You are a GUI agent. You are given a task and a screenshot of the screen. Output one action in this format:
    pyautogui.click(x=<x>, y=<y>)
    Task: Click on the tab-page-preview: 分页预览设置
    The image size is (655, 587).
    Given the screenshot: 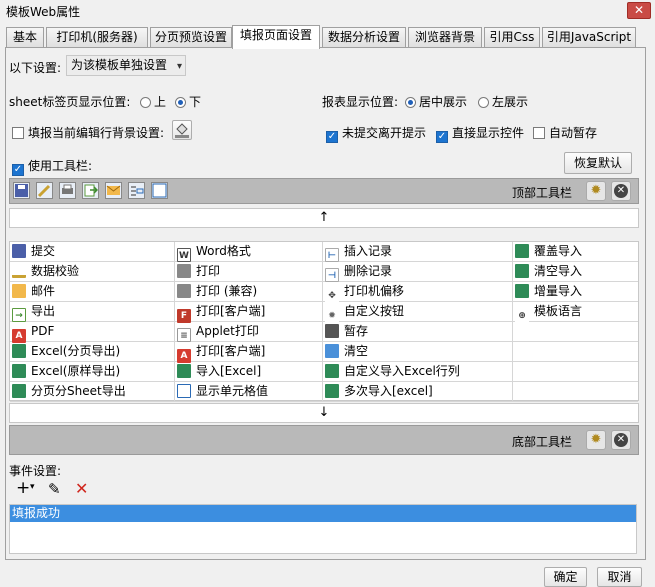 What is the action you would take?
    pyautogui.click(x=191, y=37)
    